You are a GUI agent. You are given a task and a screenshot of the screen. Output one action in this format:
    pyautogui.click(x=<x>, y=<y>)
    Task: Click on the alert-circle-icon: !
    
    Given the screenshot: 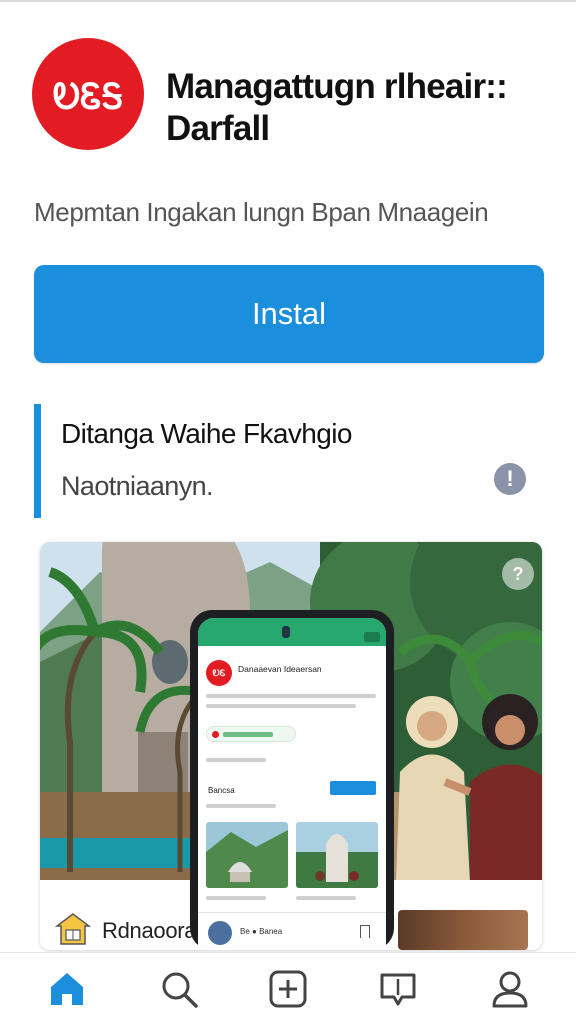 What is the action you would take?
    pyautogui.click(x=510, y=479)
    